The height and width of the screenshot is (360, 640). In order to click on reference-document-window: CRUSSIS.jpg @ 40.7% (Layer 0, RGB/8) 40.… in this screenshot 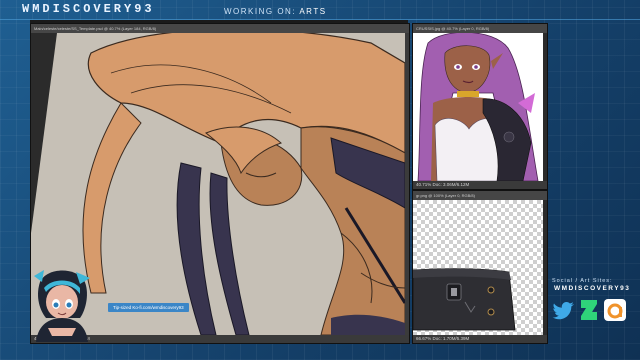, I will do `click(480, 106)`.